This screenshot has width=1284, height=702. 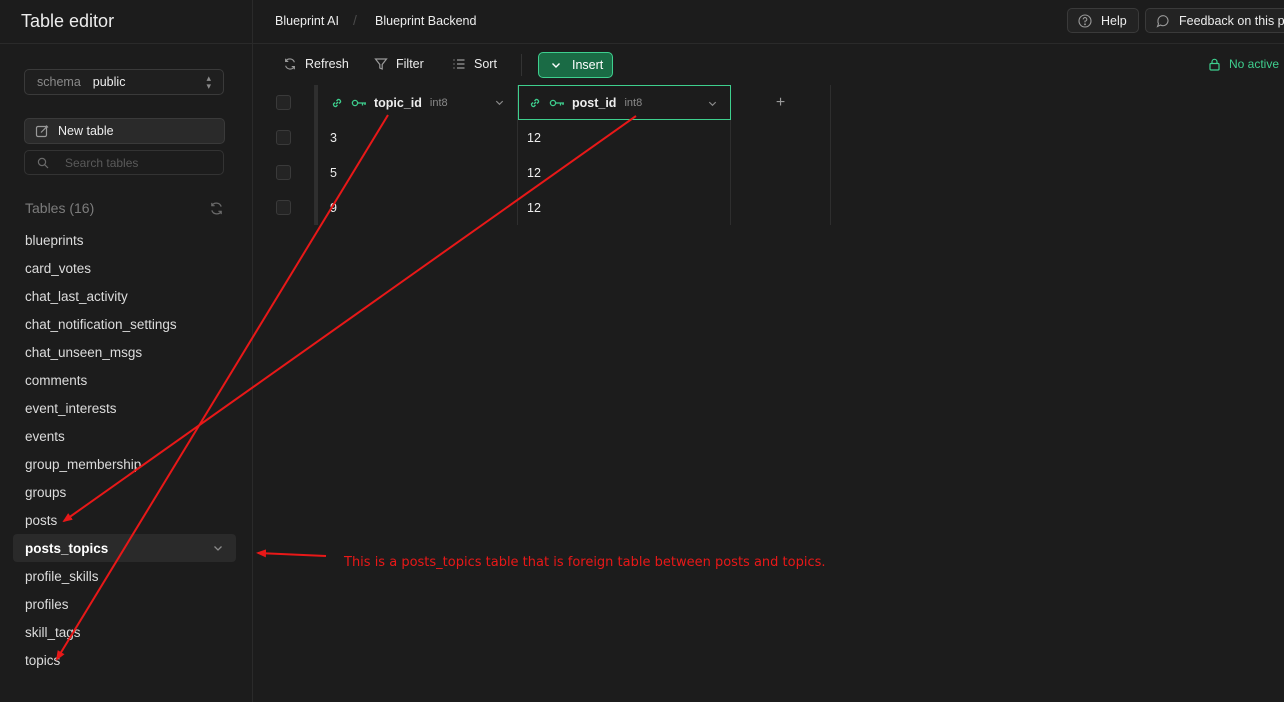 I want to click on search-icon, so click(x=43, y=162).